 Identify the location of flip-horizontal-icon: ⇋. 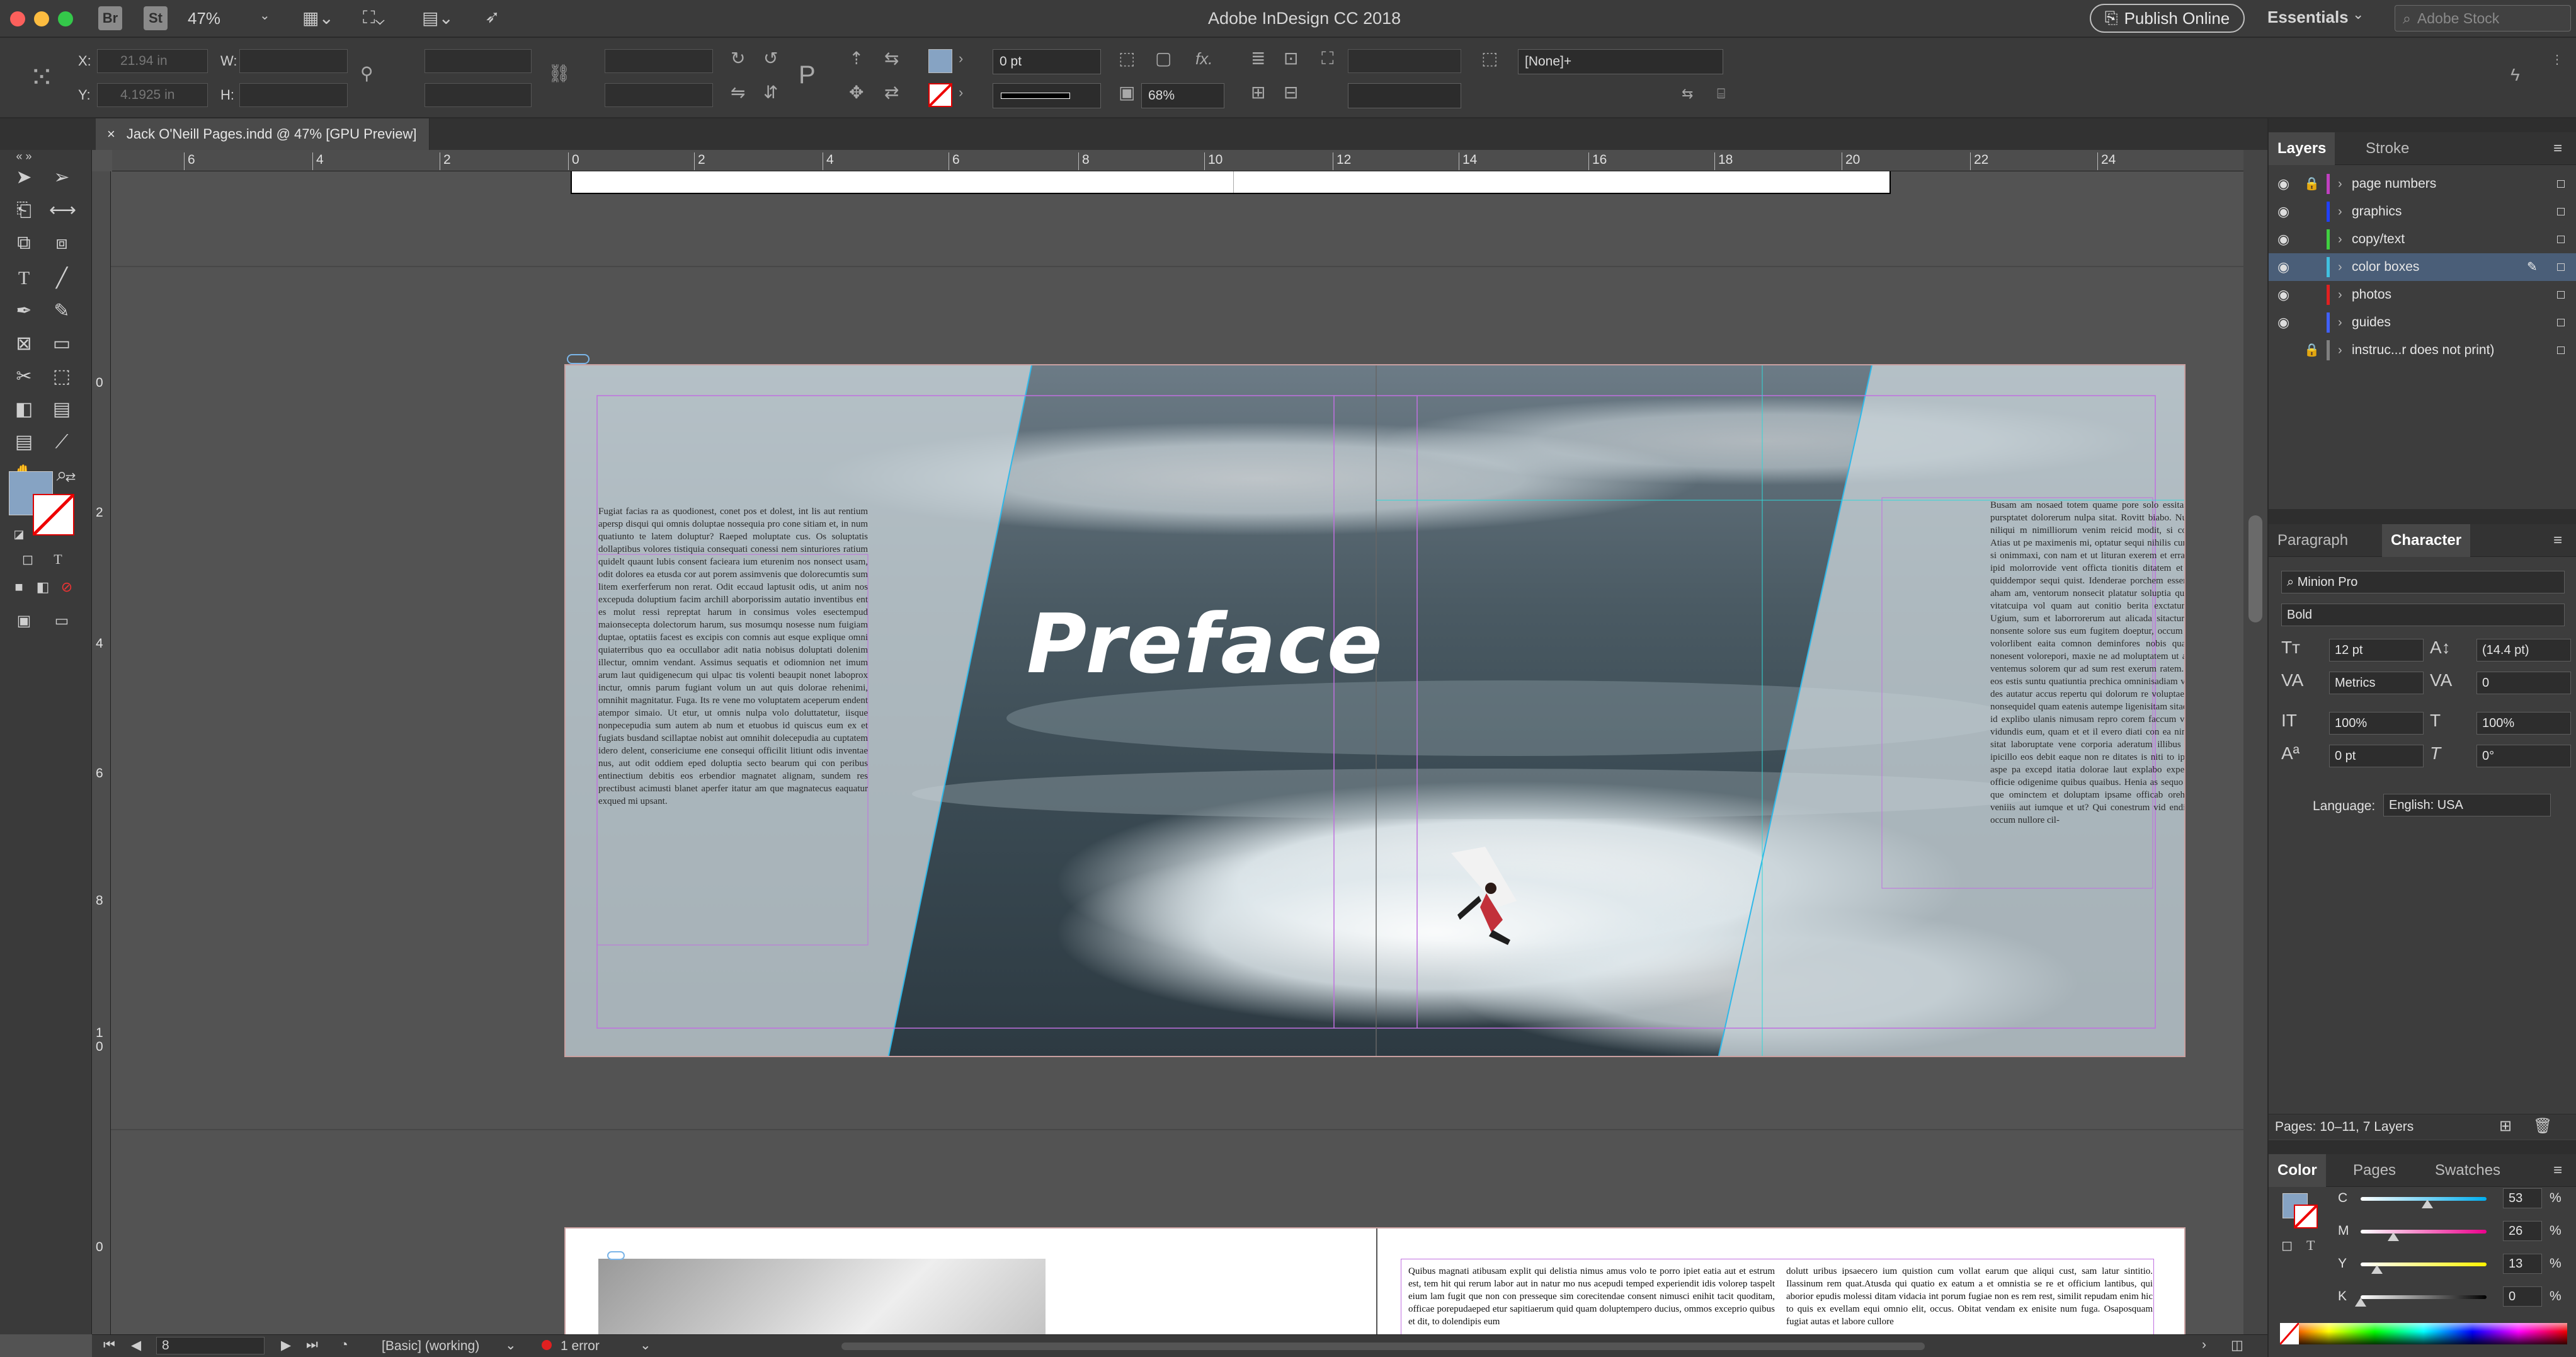
(738, 92).